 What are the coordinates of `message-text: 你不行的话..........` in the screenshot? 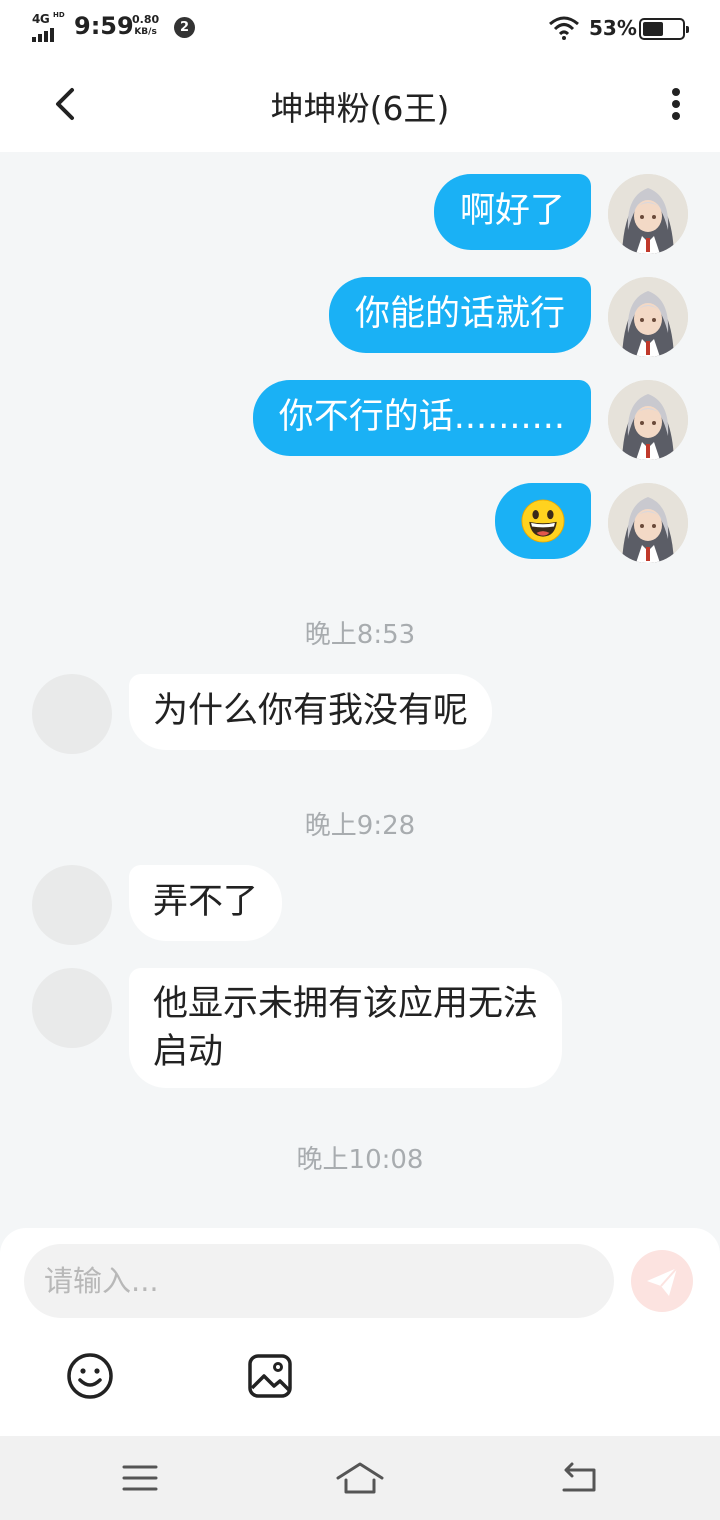 It's located at (421, 417).